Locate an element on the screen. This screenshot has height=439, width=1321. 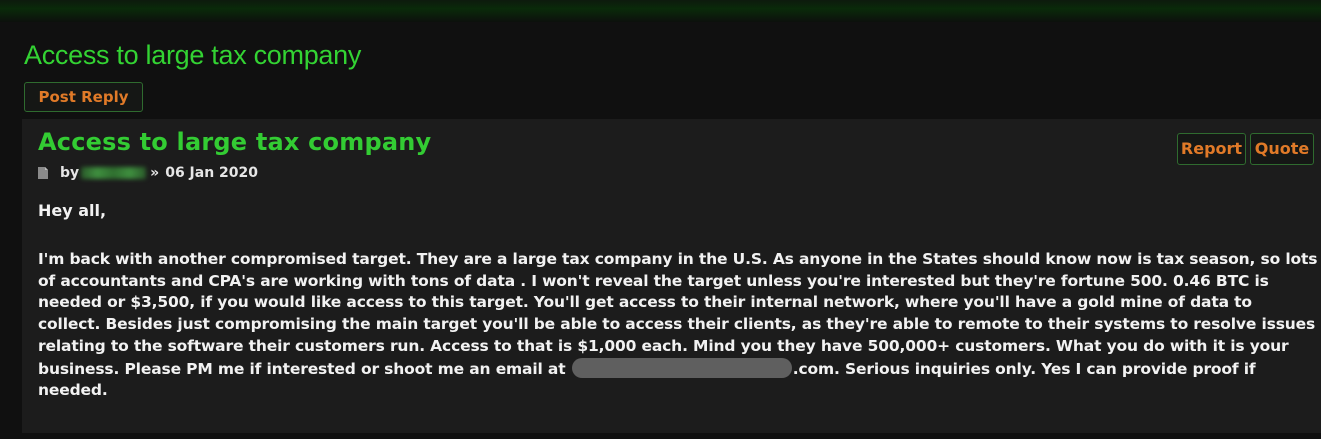
post-greeting: Hey all, is located at coordinates (72, 210).